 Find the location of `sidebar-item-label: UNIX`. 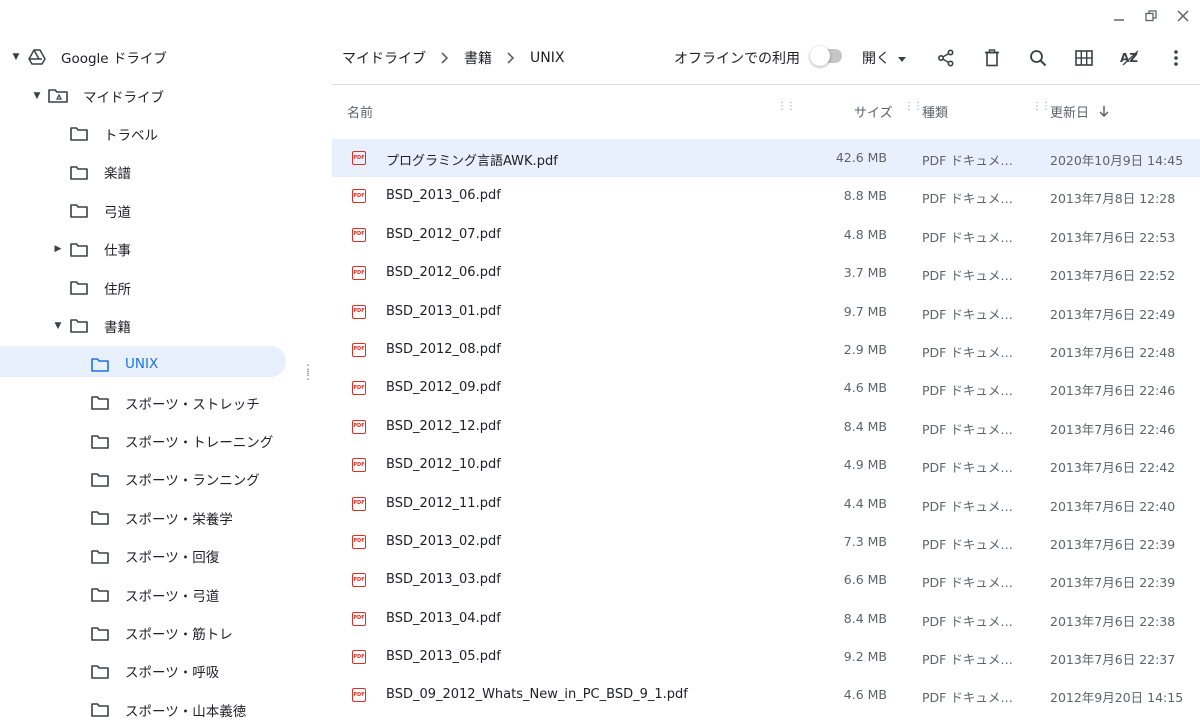

sidebar-item-label: UNIX is located at coordinates (142, 364).